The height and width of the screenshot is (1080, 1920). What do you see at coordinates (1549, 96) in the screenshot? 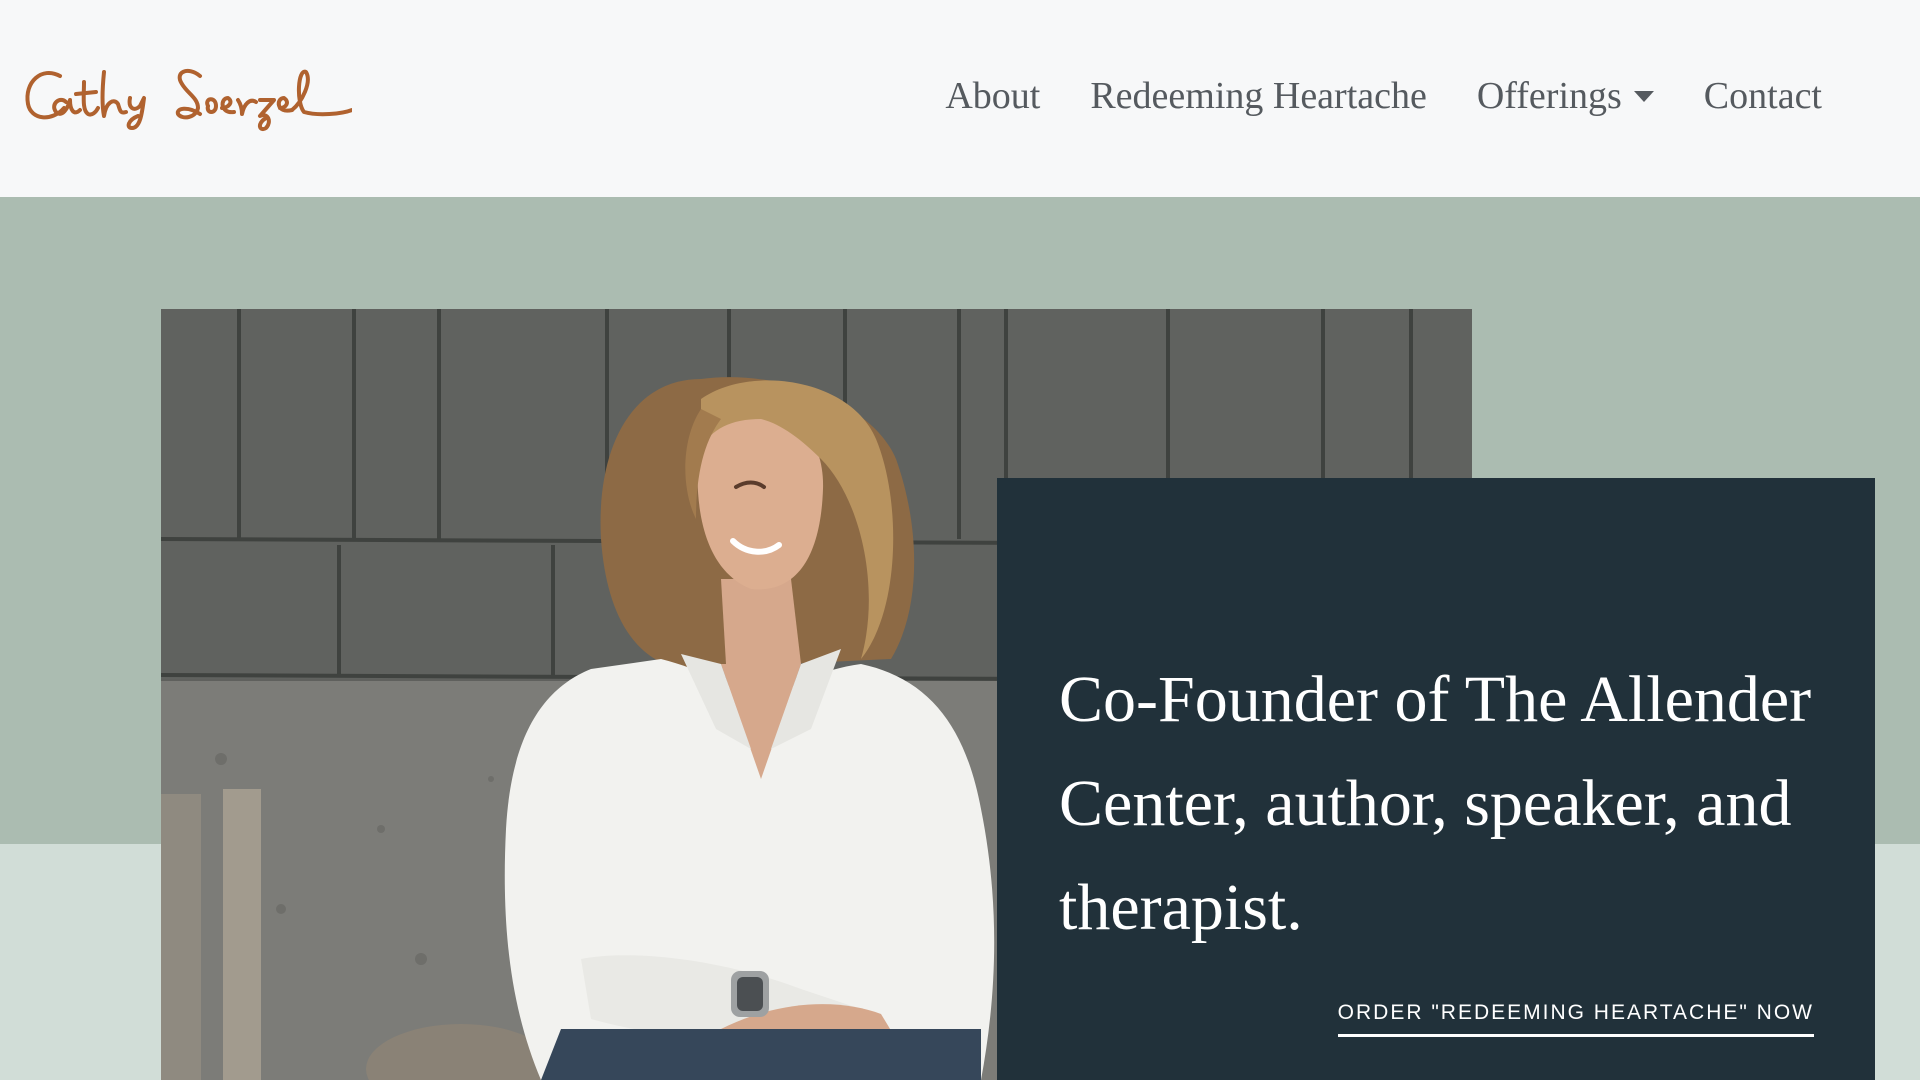
I see `nav-offerings-label: Offerings` at bounding box center [1549, 96].